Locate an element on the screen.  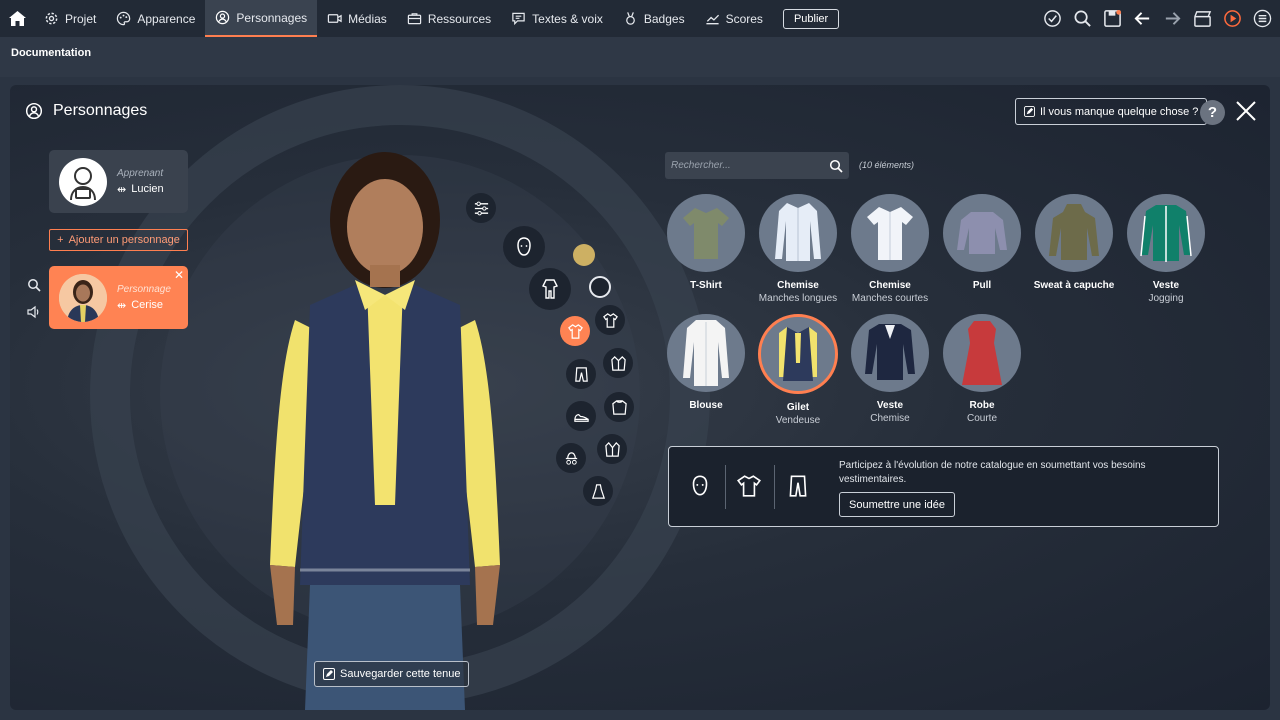
accessories-category-button is located at coordinates (571, 458).